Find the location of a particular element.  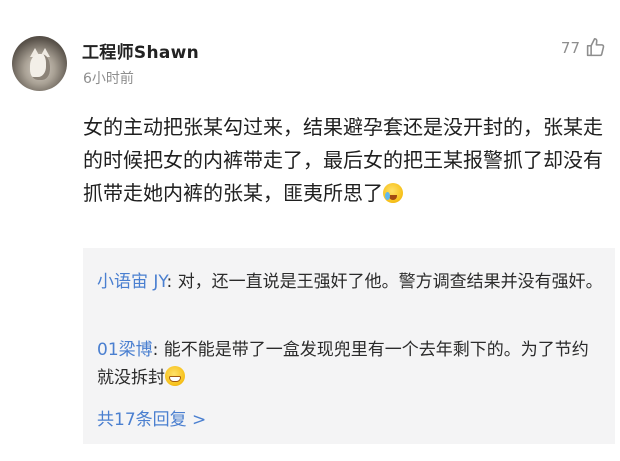

reply-author-link: 01梁博 is located at coordinates (125, 350).